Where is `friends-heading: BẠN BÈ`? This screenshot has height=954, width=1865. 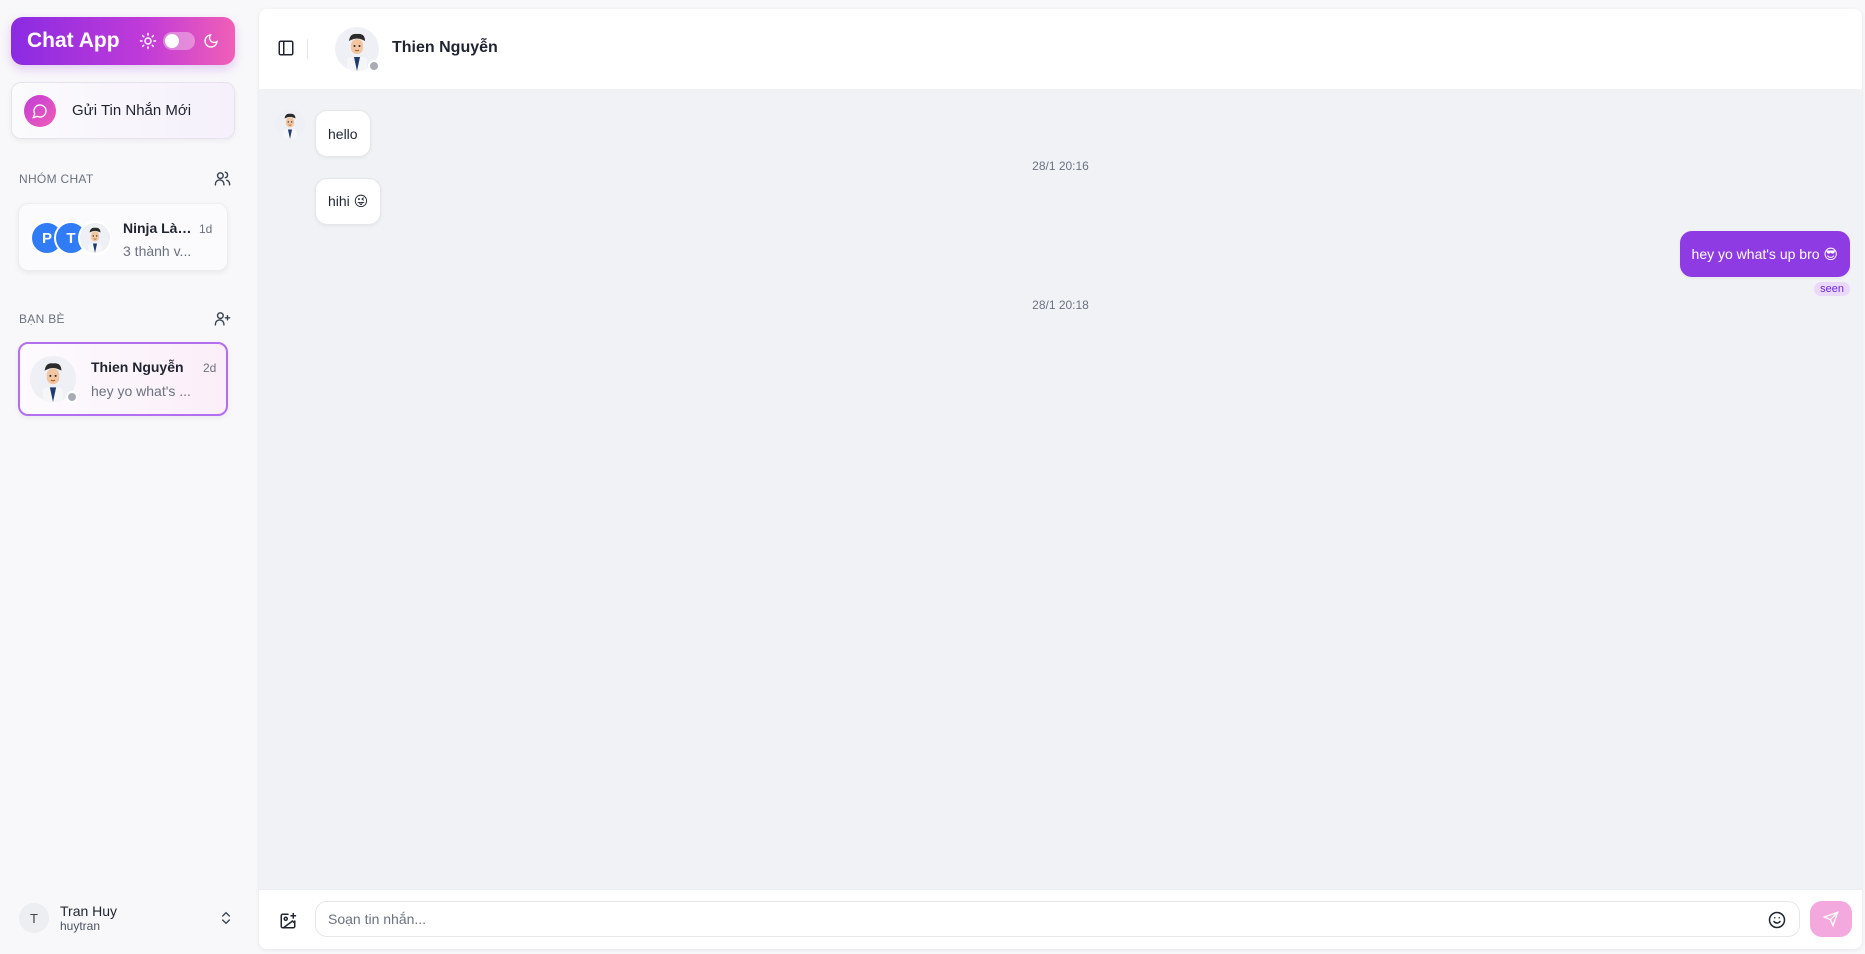
friends-heading: BẠN BÈ is located at coordinates (42, 318).